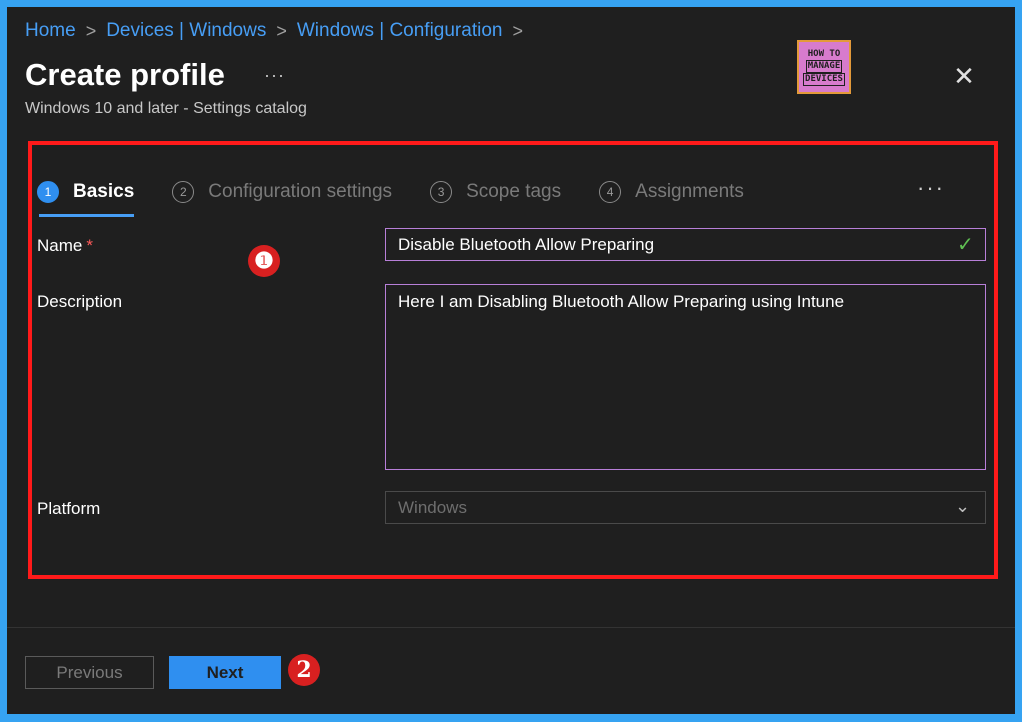  I want to click on breadcrumb-windows-configuration: Windows | Configuration, so click(400, 31).